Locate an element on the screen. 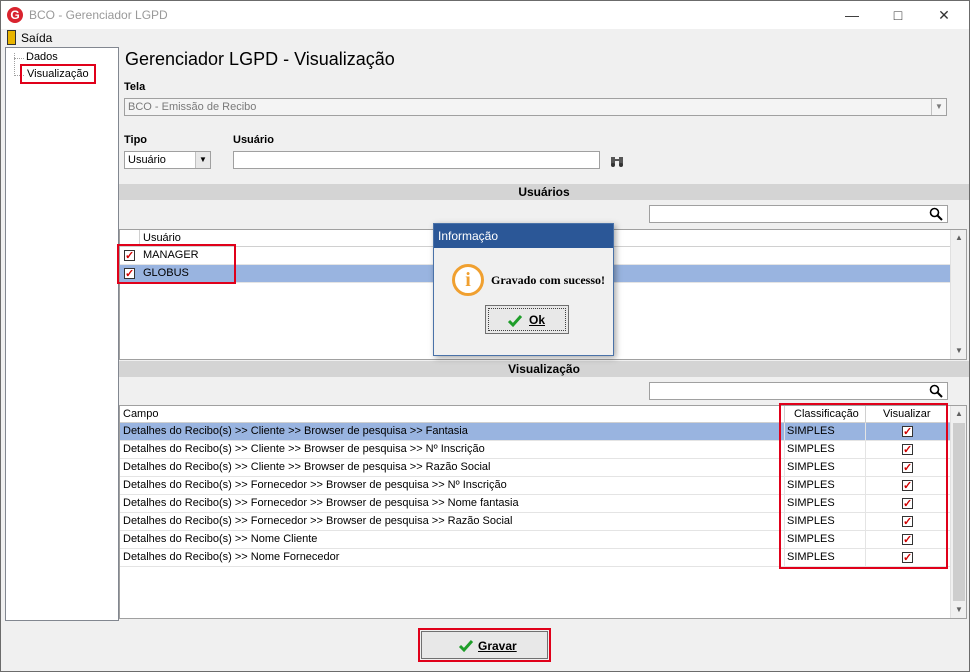  user-name: MANAGER is located at coordinates (171, 255).